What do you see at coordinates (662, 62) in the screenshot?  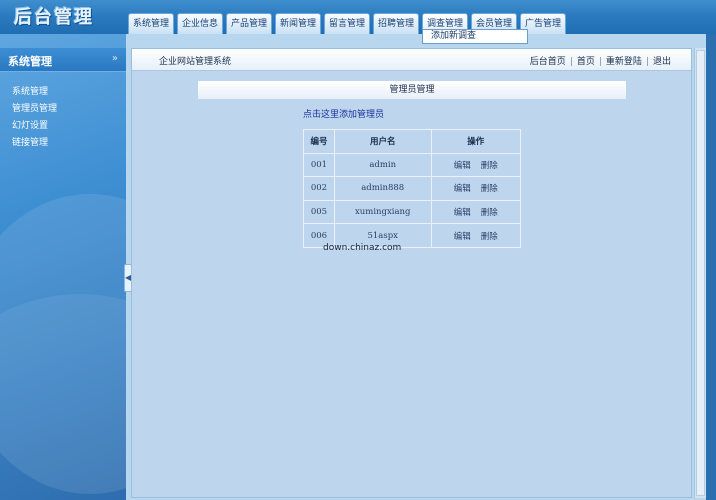 I see `link-logout: 退出` at bounding box center [662, 62].